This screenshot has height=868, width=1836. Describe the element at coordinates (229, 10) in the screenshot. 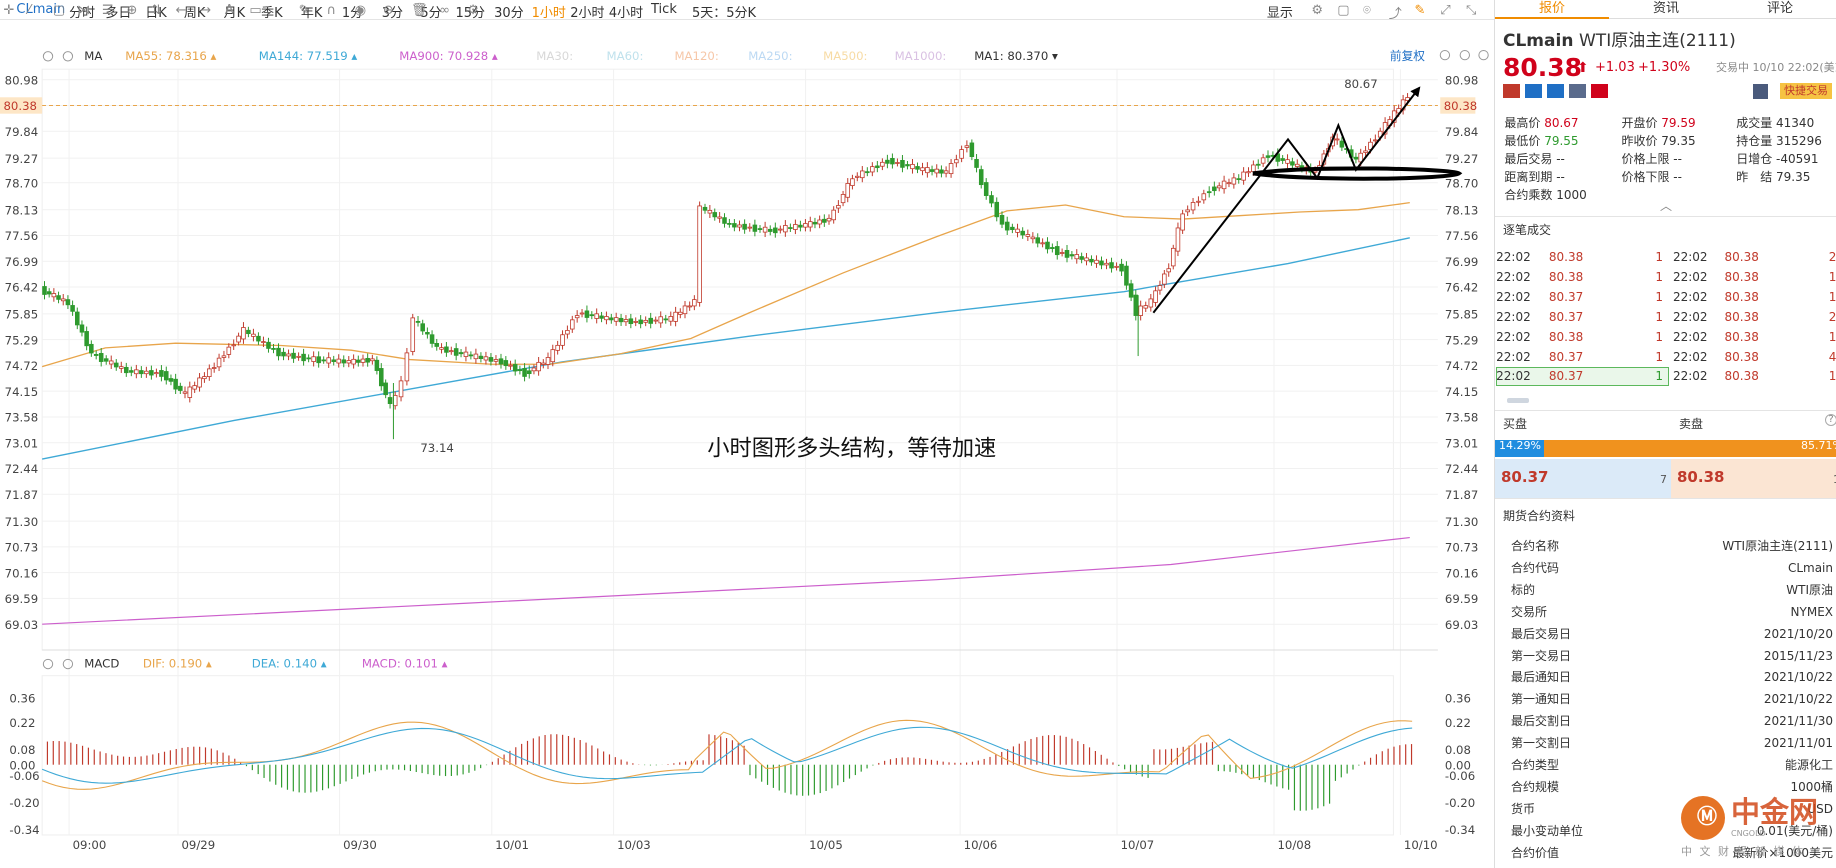

I see `font-icon: A` at that location.